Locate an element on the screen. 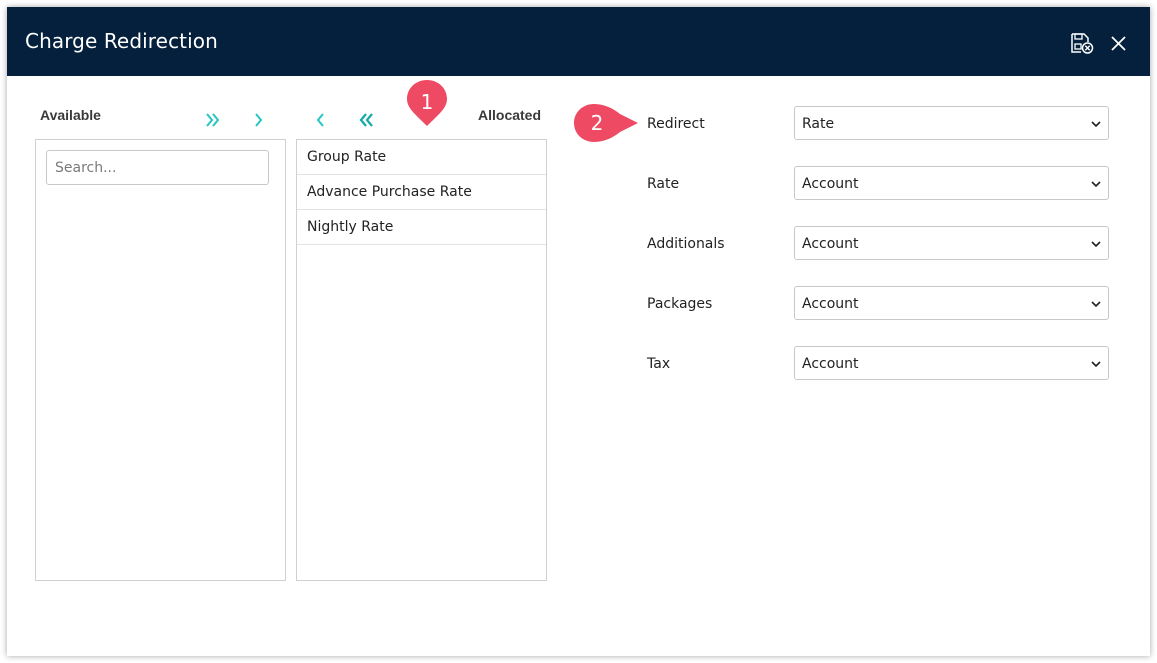 The image size is (1157, 663). title-bar: Charge Redirection is located at coordinates (578, 41).